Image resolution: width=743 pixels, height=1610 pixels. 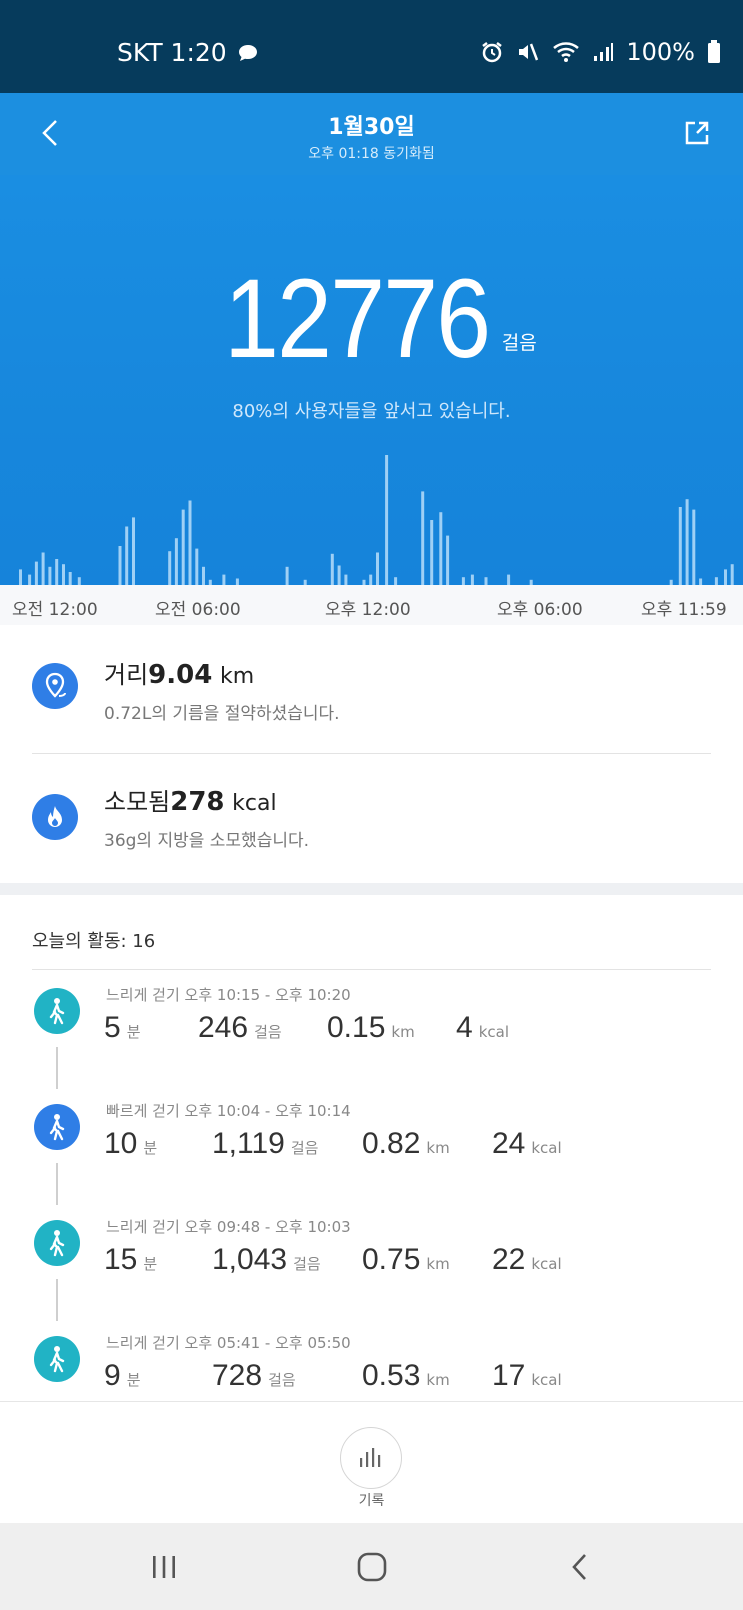 What do you see at coordinates (180, 675) in the screenshot?
I see `distance-value: 9.04` at bounding box center [180, 675].